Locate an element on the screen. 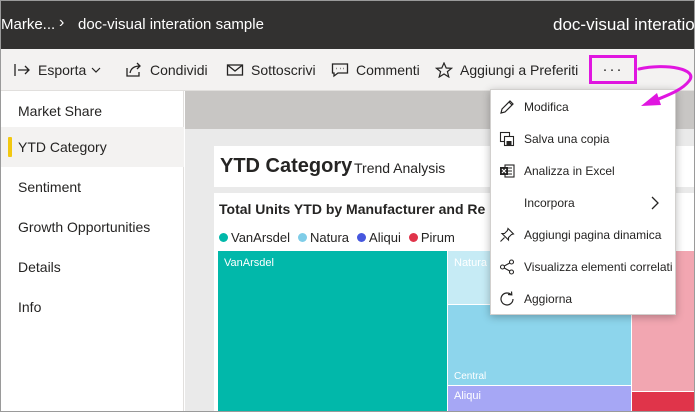  comments-label: Commenti is located at coordinates (388, 70).